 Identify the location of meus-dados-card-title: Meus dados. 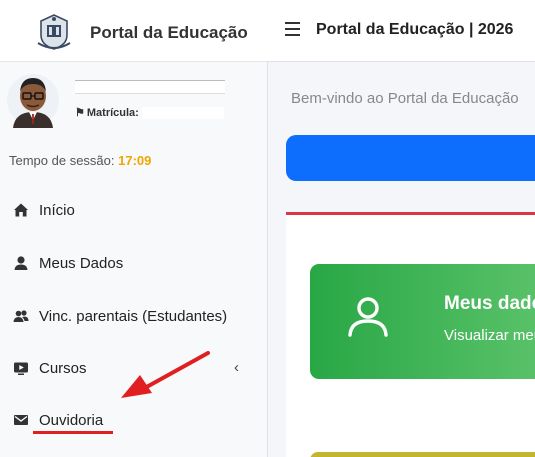
(489, 303).